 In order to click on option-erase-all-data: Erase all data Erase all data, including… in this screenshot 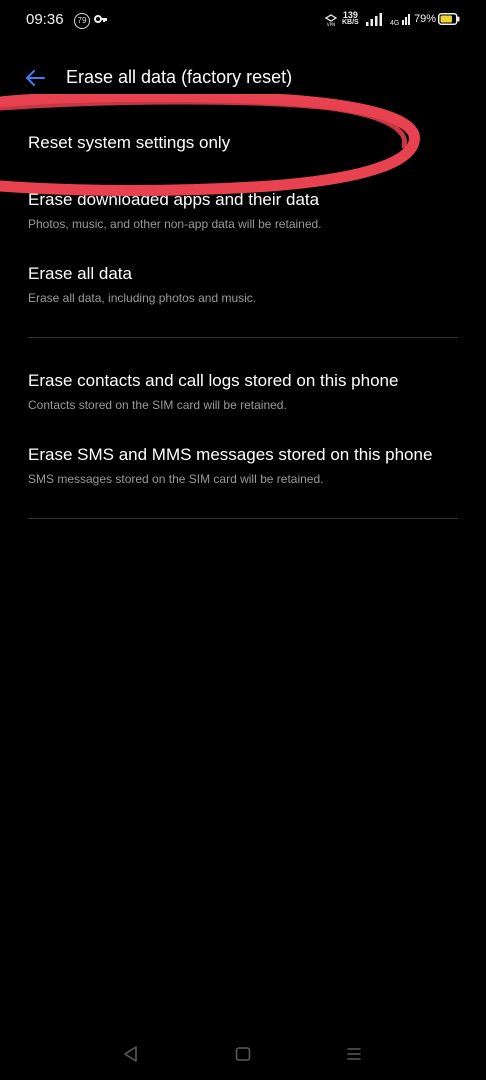, I will do `click(248, 284)`.